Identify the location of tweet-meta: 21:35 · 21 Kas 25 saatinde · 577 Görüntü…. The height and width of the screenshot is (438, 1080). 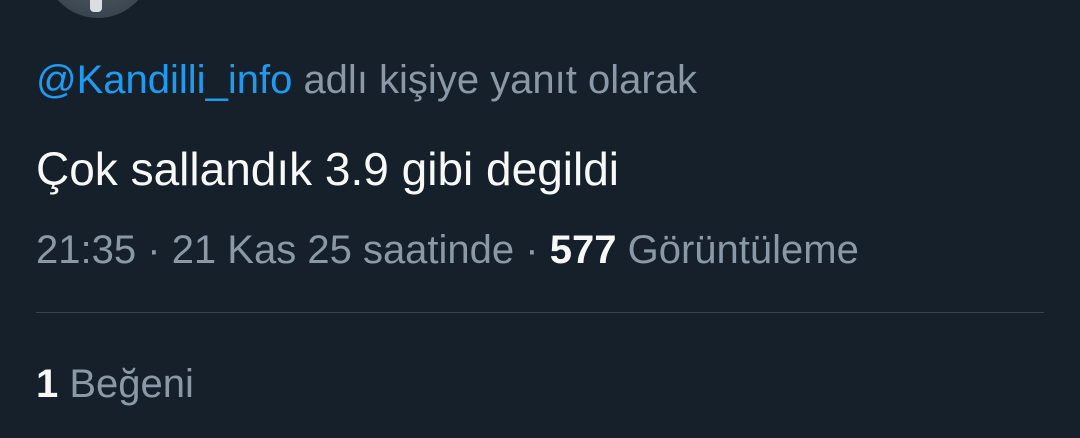
(447, 250).